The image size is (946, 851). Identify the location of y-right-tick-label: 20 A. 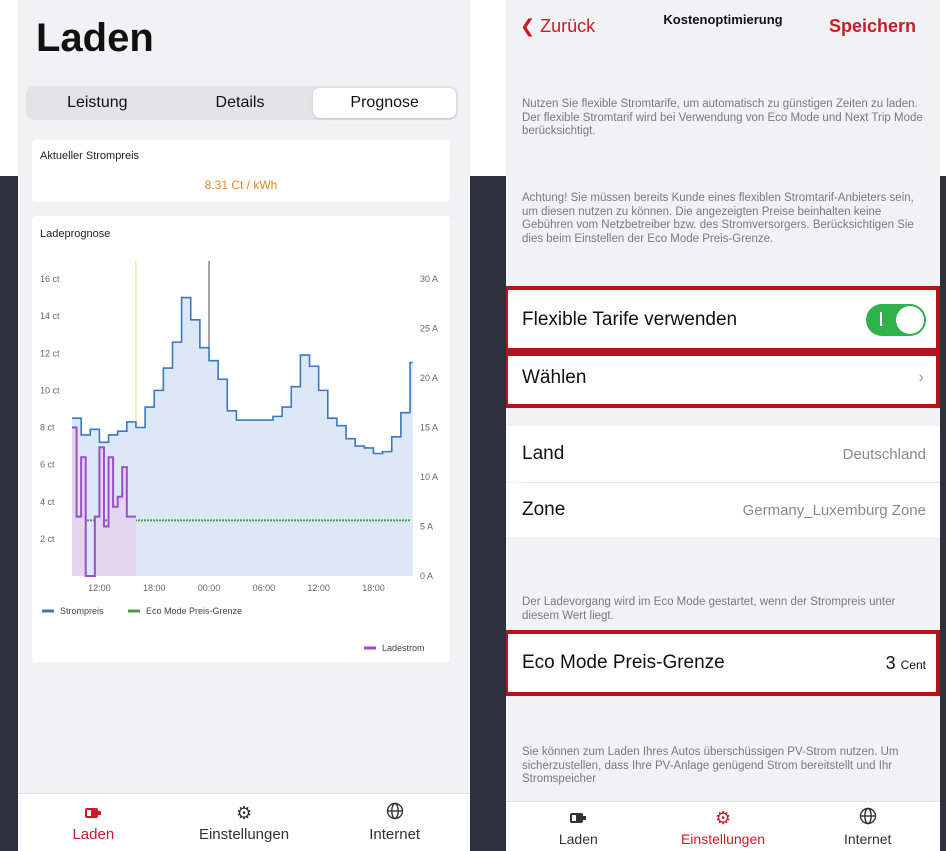
(429, 378).